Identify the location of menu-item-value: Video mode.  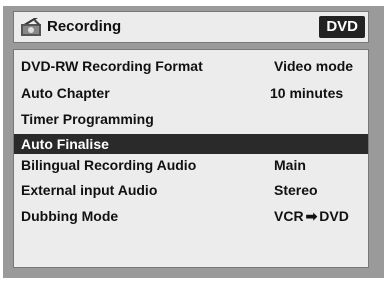
(314, 66).